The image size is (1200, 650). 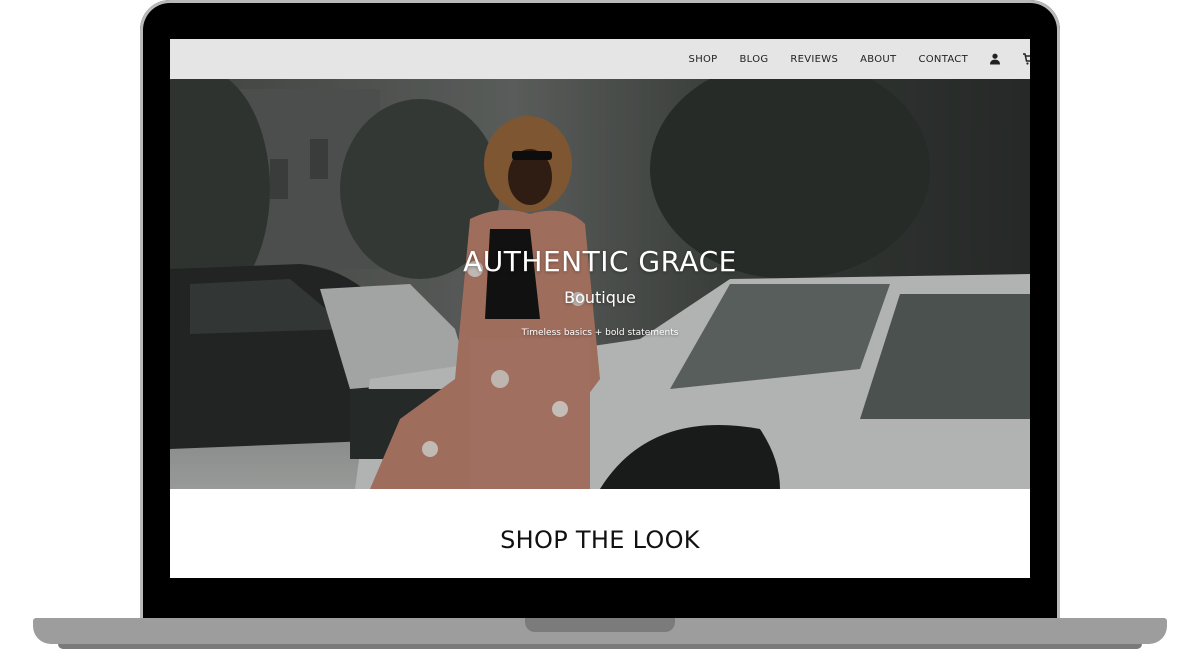 I want to click on account-icon, so click(x=995, y=59).